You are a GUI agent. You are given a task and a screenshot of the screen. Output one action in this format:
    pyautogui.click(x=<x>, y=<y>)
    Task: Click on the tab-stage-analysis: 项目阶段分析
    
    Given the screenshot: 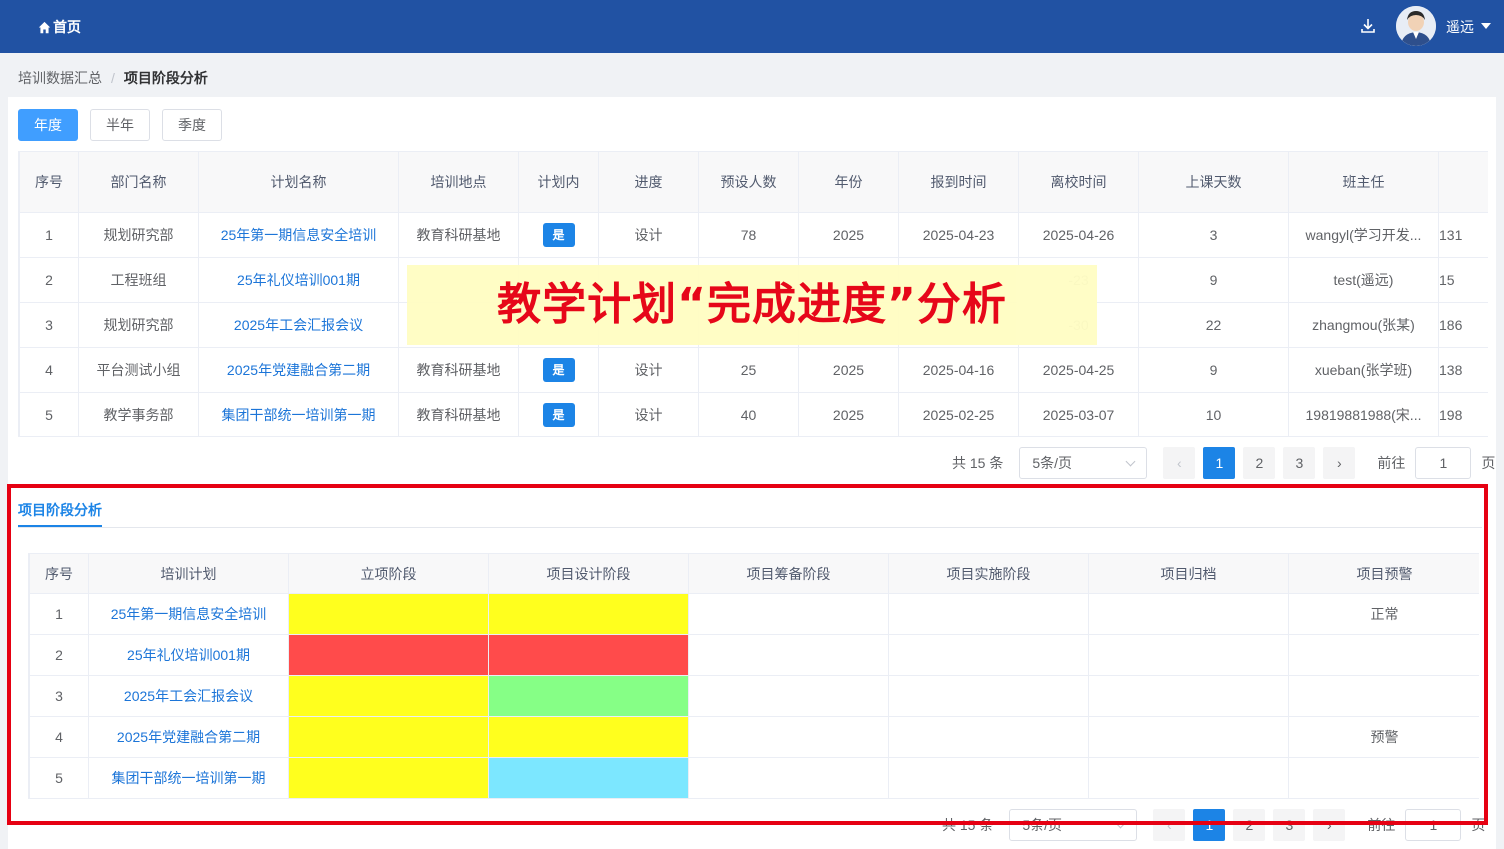 What is the action you would take?
    pyautogui.click(x=60, y=510)
    